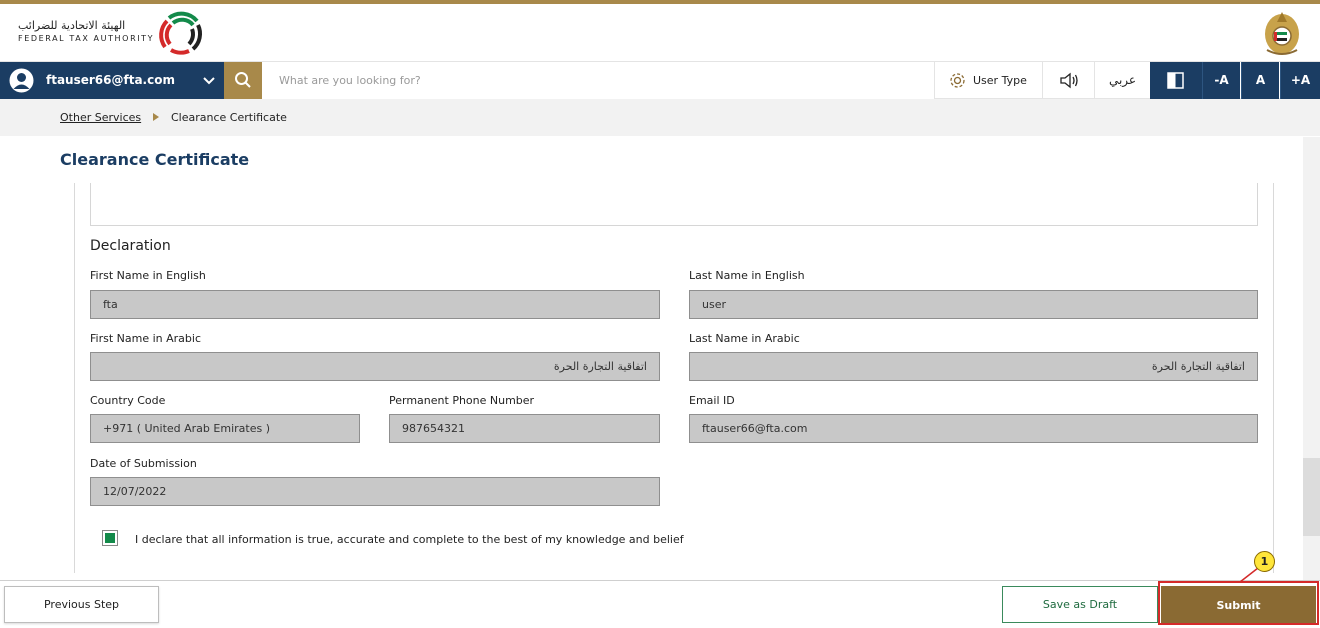 The image size is (1320, 628). I want to click on previous-step-button: Previous Step, so click(81, 604).